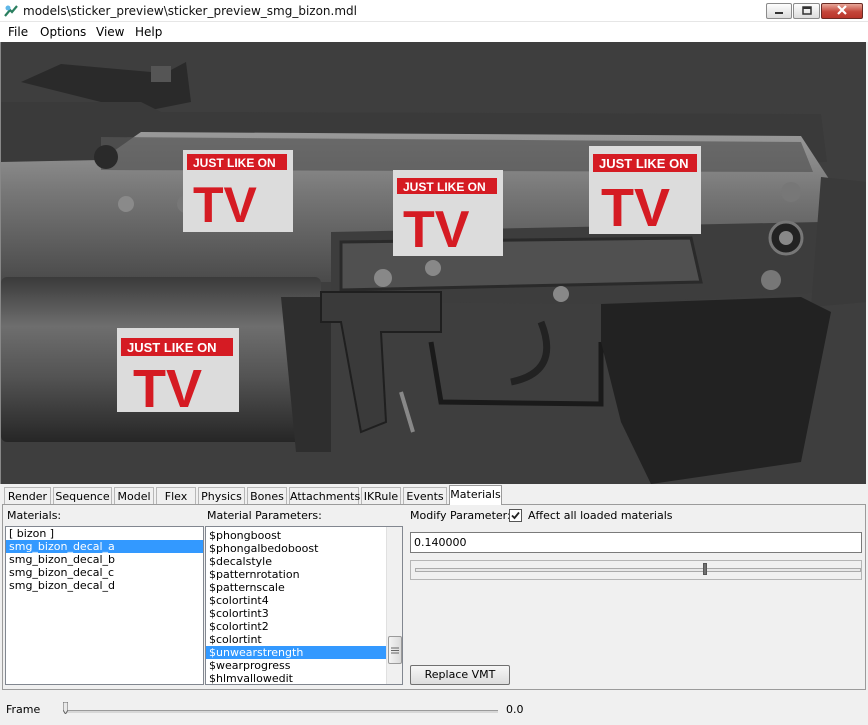  I want to click on frame-bar: Frame 0.0, so click(434, 711).